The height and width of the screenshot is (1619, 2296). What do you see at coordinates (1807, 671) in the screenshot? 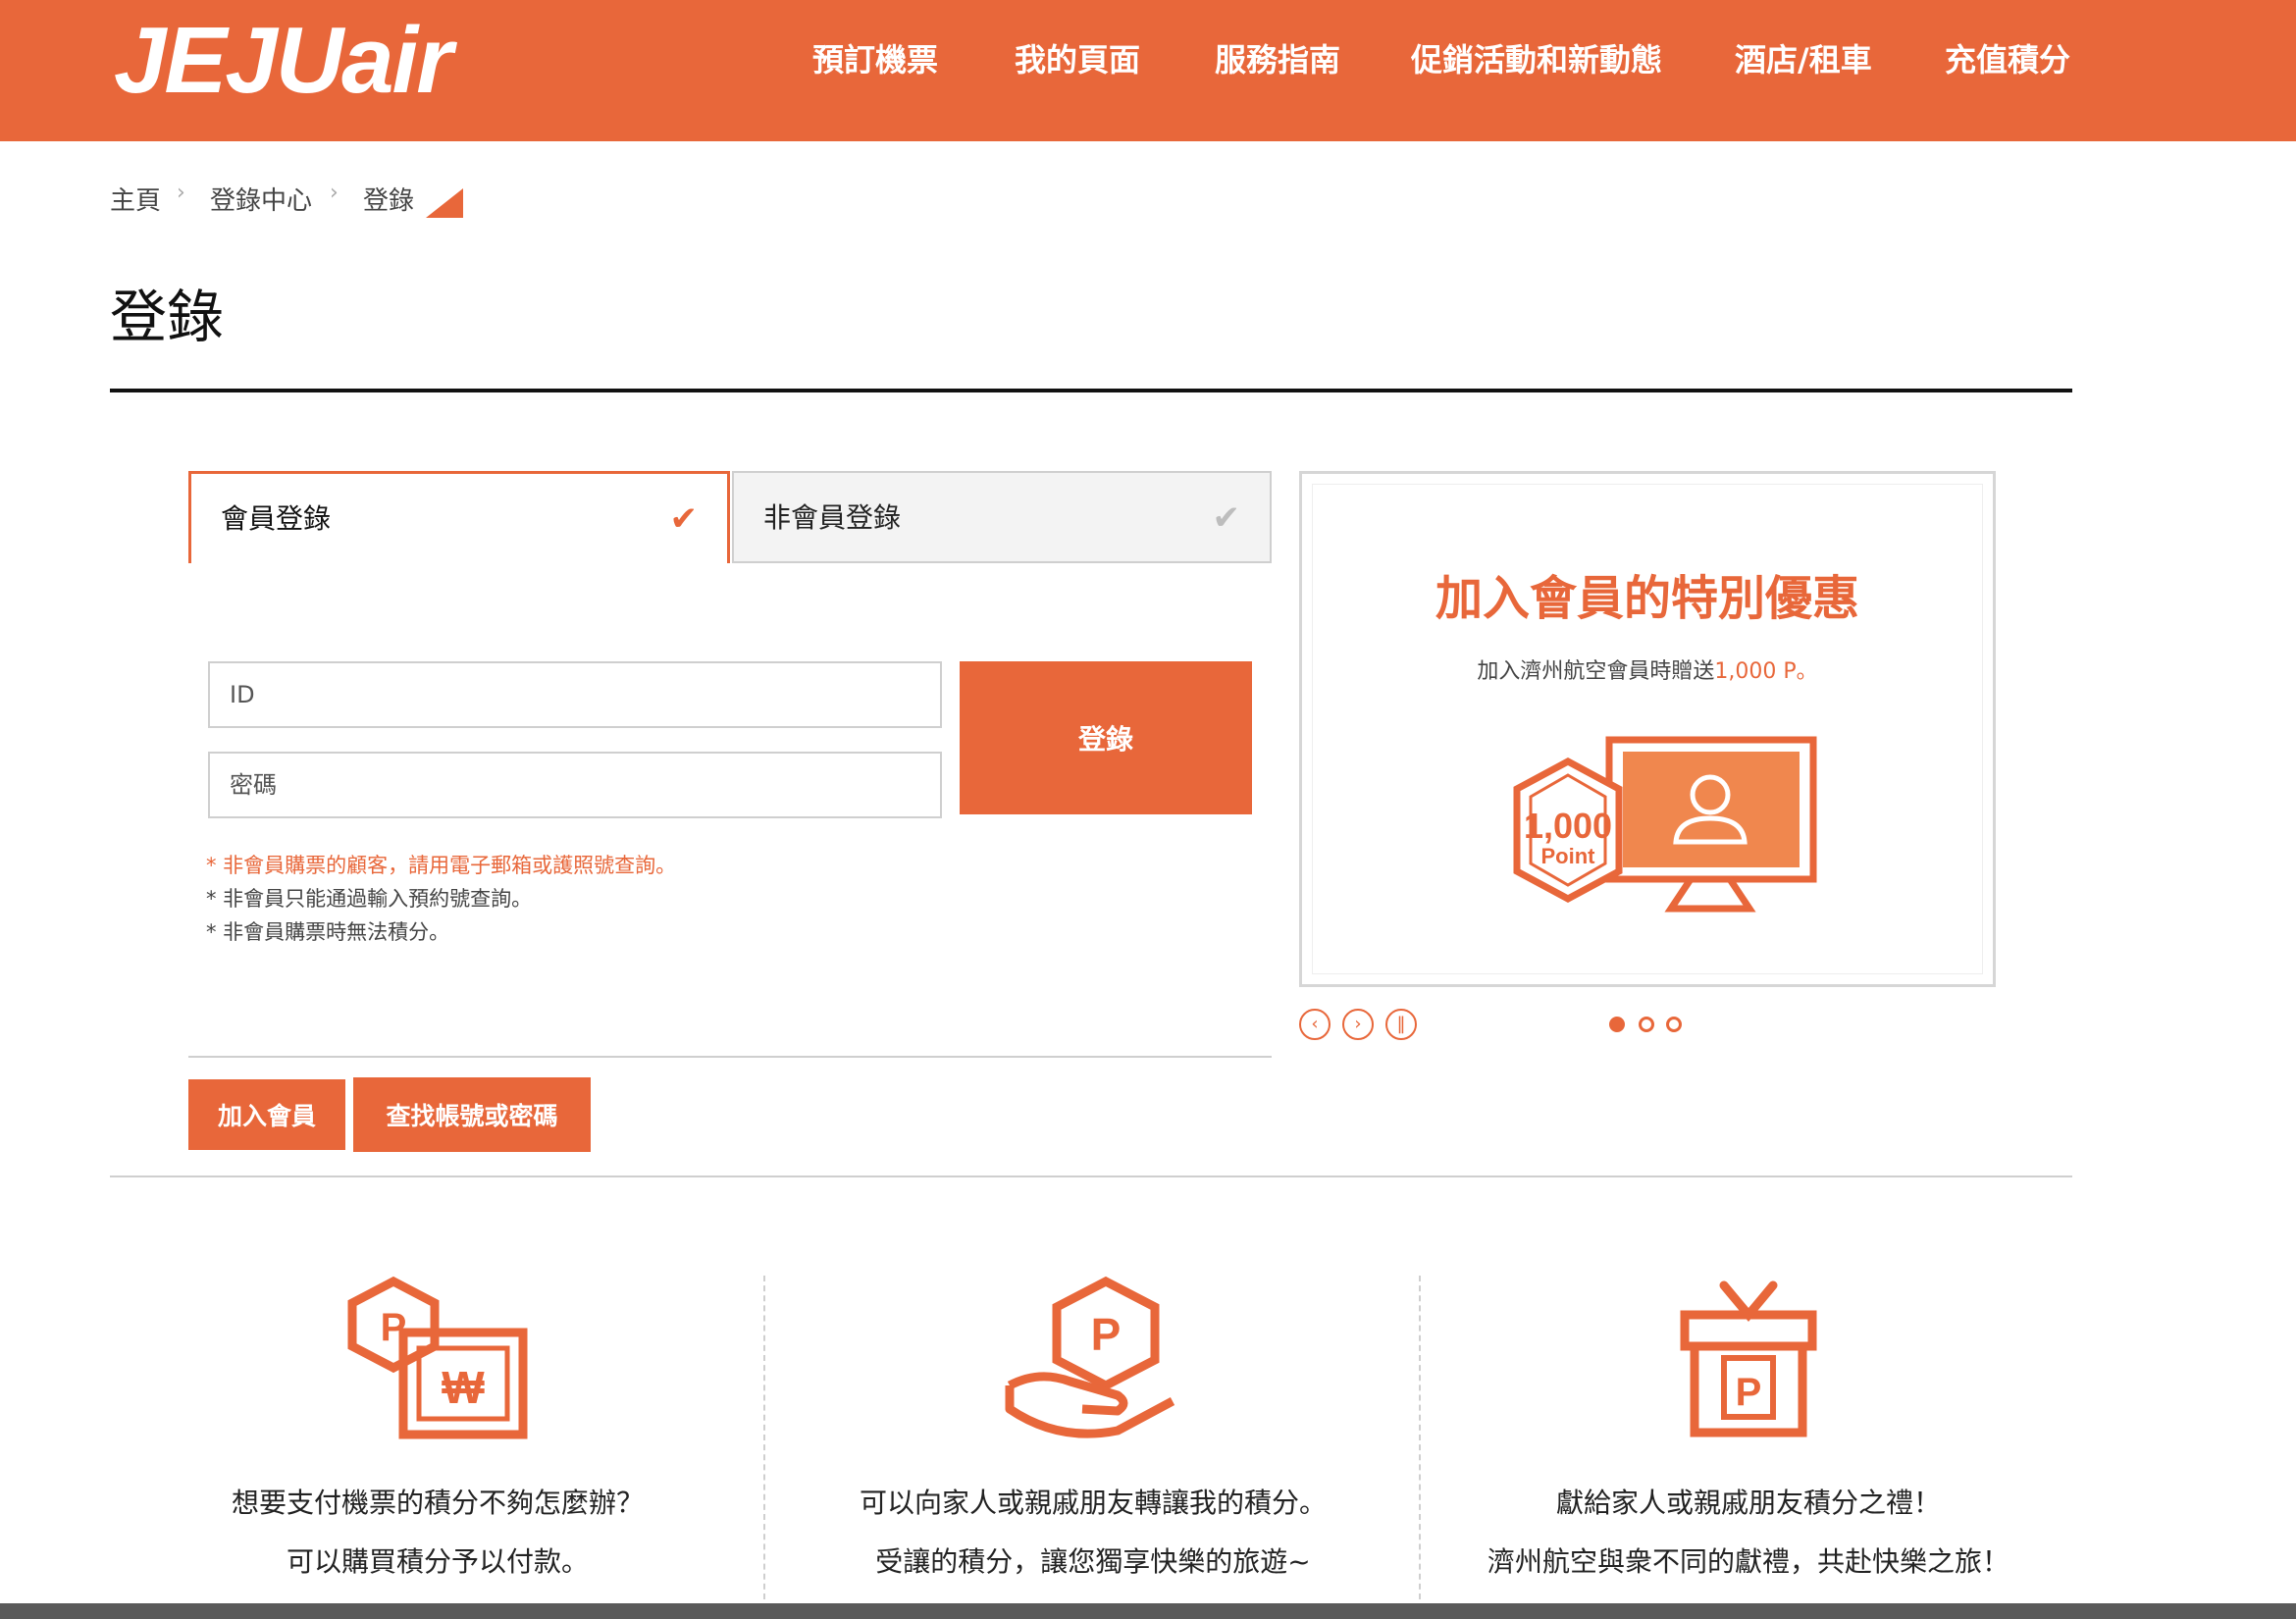
I see `promo-subtitle-end: 。` at bounding box center [1807, 671].